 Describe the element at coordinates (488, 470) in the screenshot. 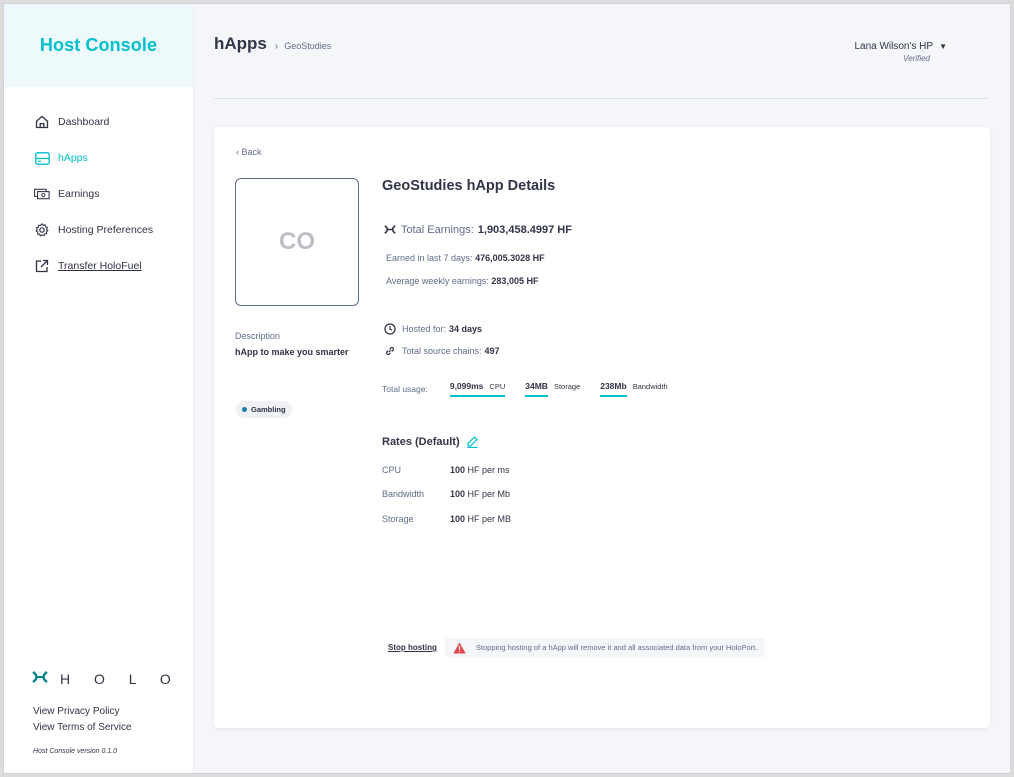

I see `rate-unit: HF per ms` at that location.